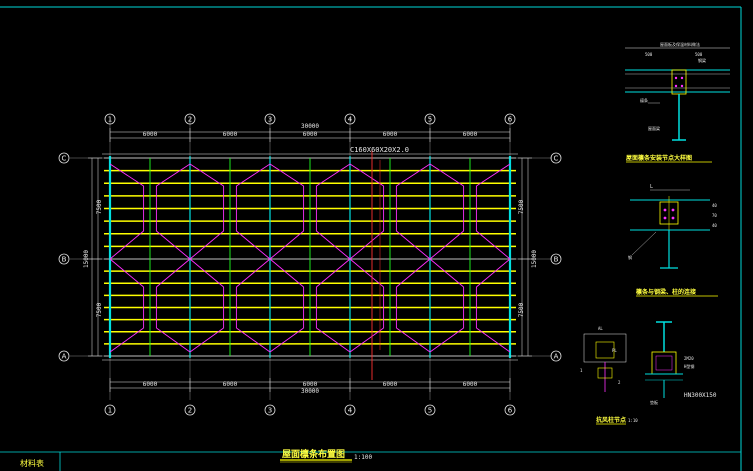 Image resolution: width=753 pixels, height=471 pixels. Describe the element at coordinates (430, 411) in the screenshot. I see `axis-bubble-bottom: 5` at that location.